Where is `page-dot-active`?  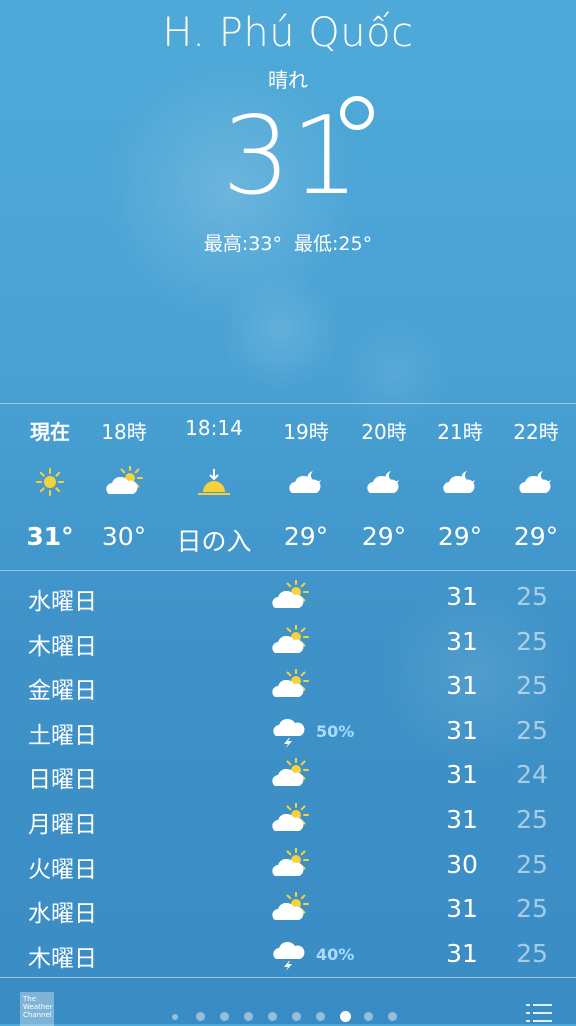 page-dot-active is located at coordinates (345, 1016).